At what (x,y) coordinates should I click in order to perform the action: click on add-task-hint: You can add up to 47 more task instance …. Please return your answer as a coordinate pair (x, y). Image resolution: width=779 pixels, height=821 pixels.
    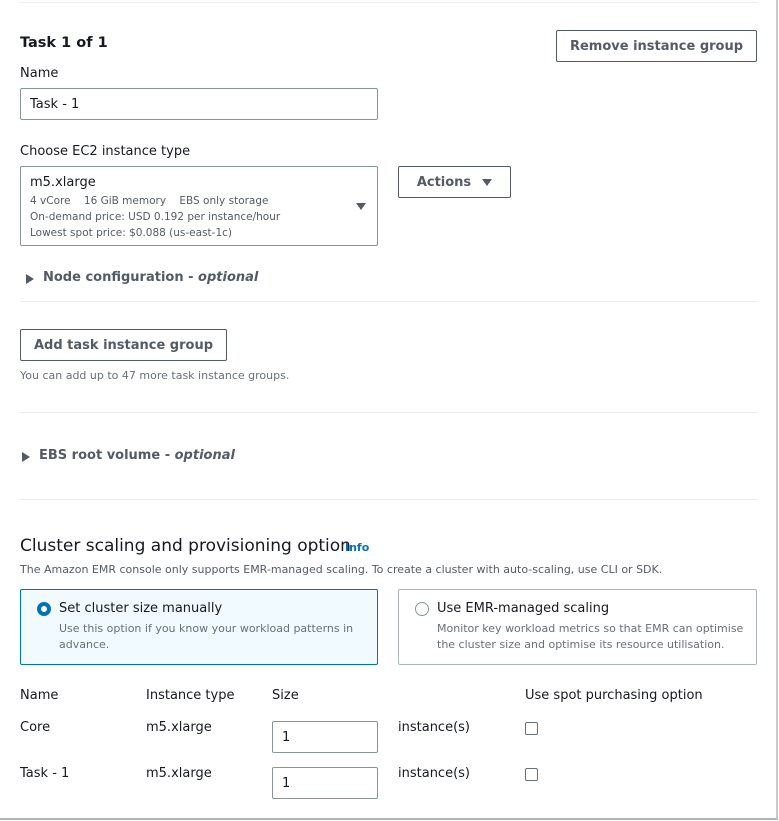
    Looking at the image, I should click on (155, 375).